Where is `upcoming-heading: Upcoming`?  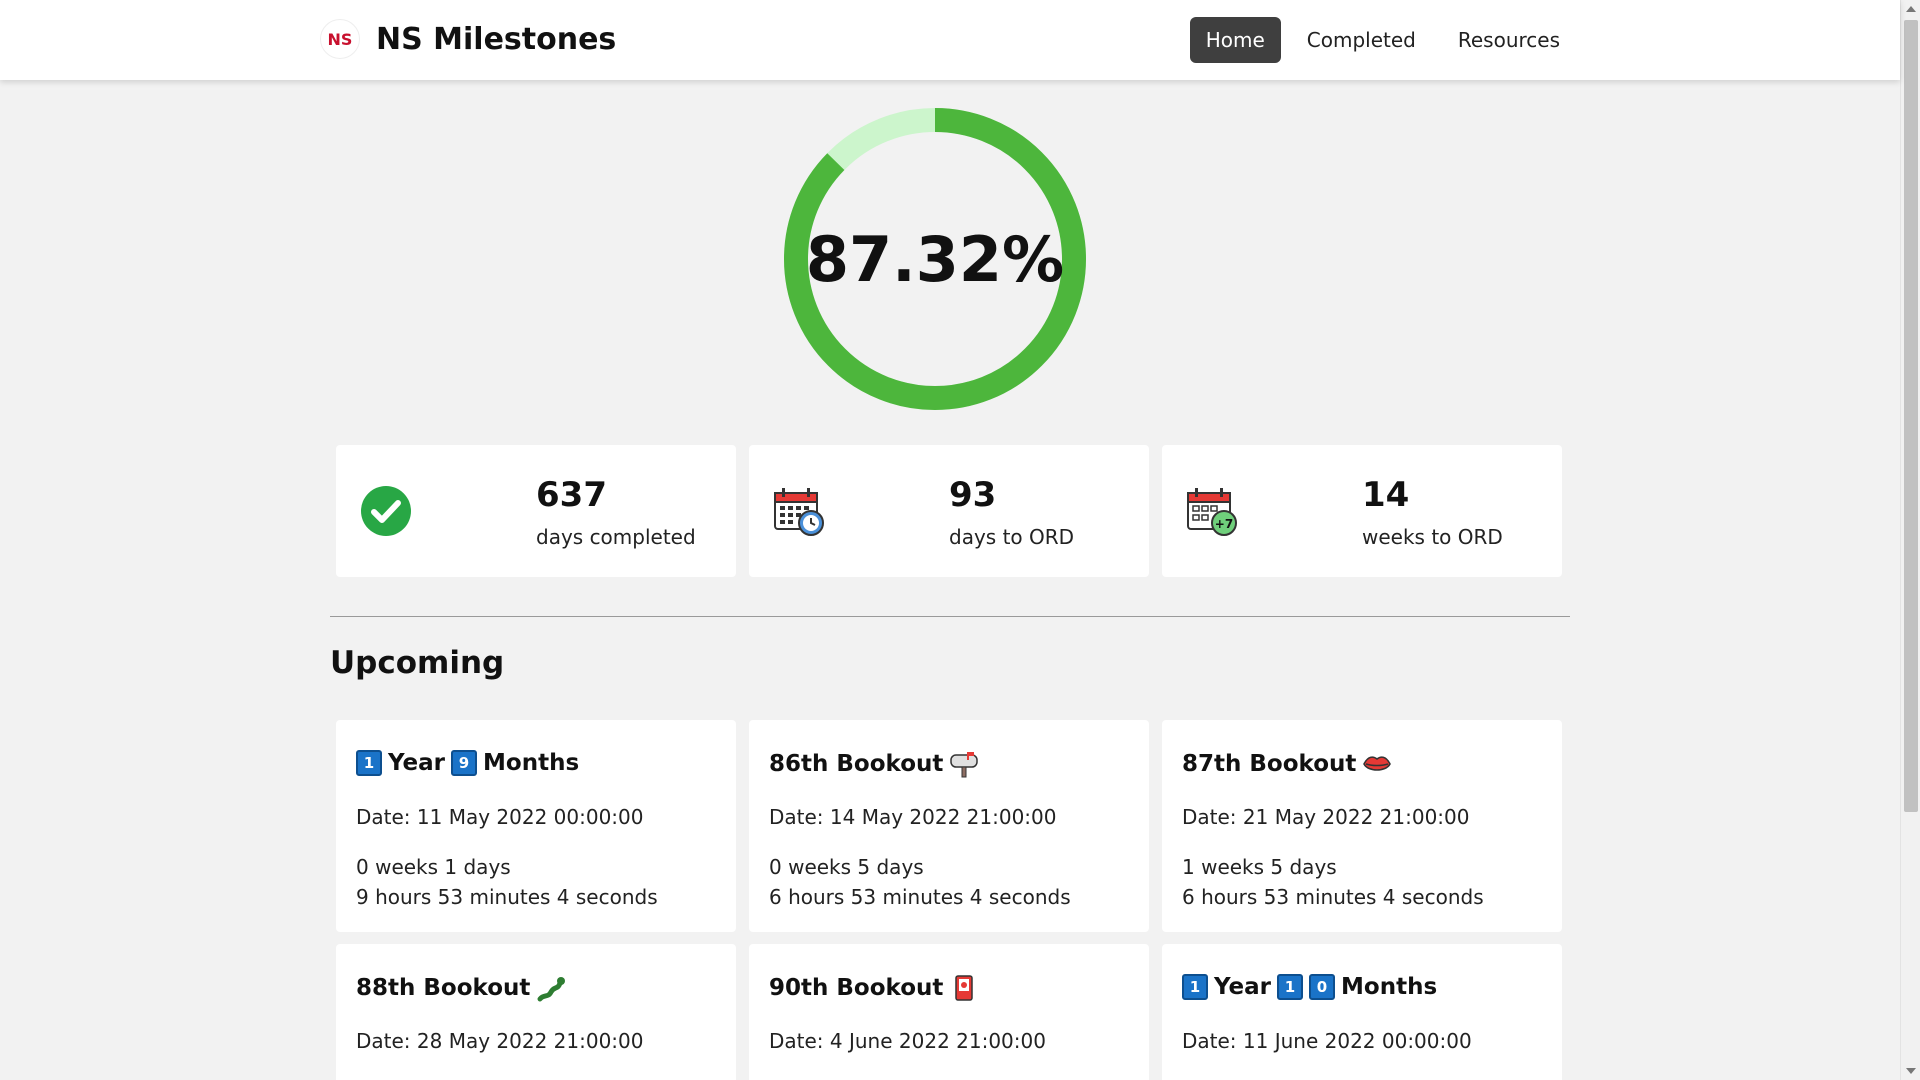 upcoming-heading: Upcoming is located at coordinates (417, 663).